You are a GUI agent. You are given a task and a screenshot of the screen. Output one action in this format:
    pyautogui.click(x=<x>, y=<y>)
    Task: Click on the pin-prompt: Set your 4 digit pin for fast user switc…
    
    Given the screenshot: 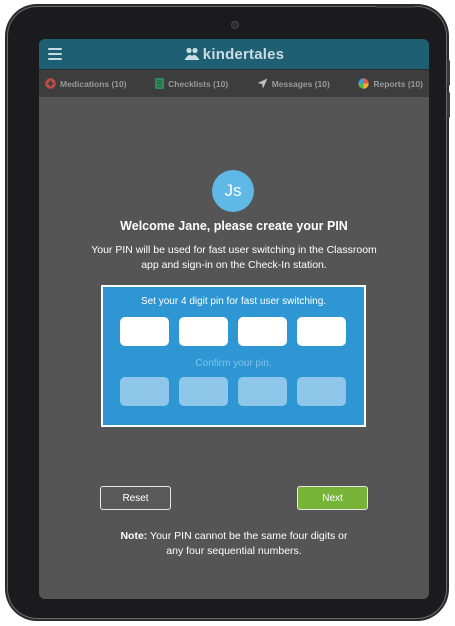 What is the action you would take?
    pyautogui.click(x=233, y=301)
    